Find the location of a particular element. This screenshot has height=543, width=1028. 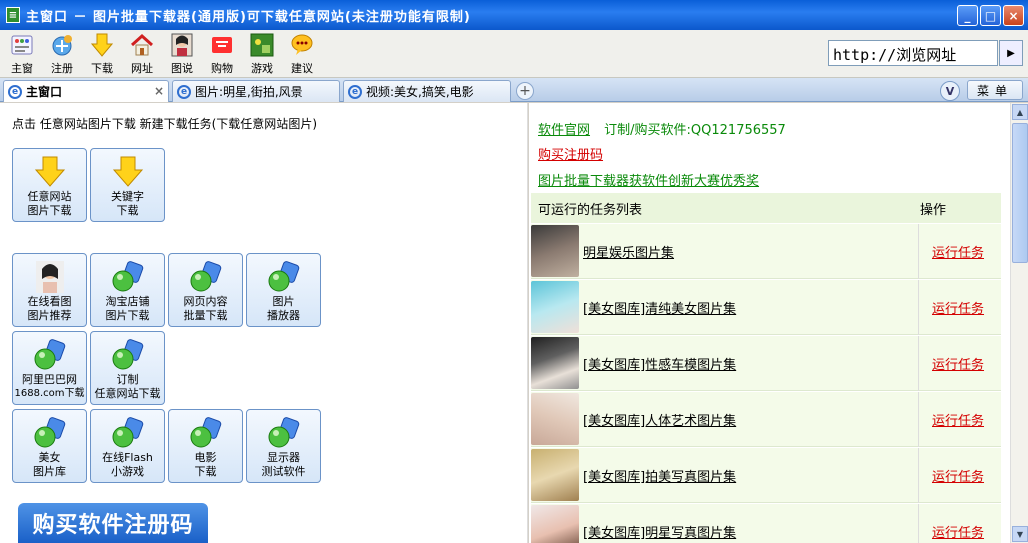

minimize-button: _ is located at coordinates (967, 15).